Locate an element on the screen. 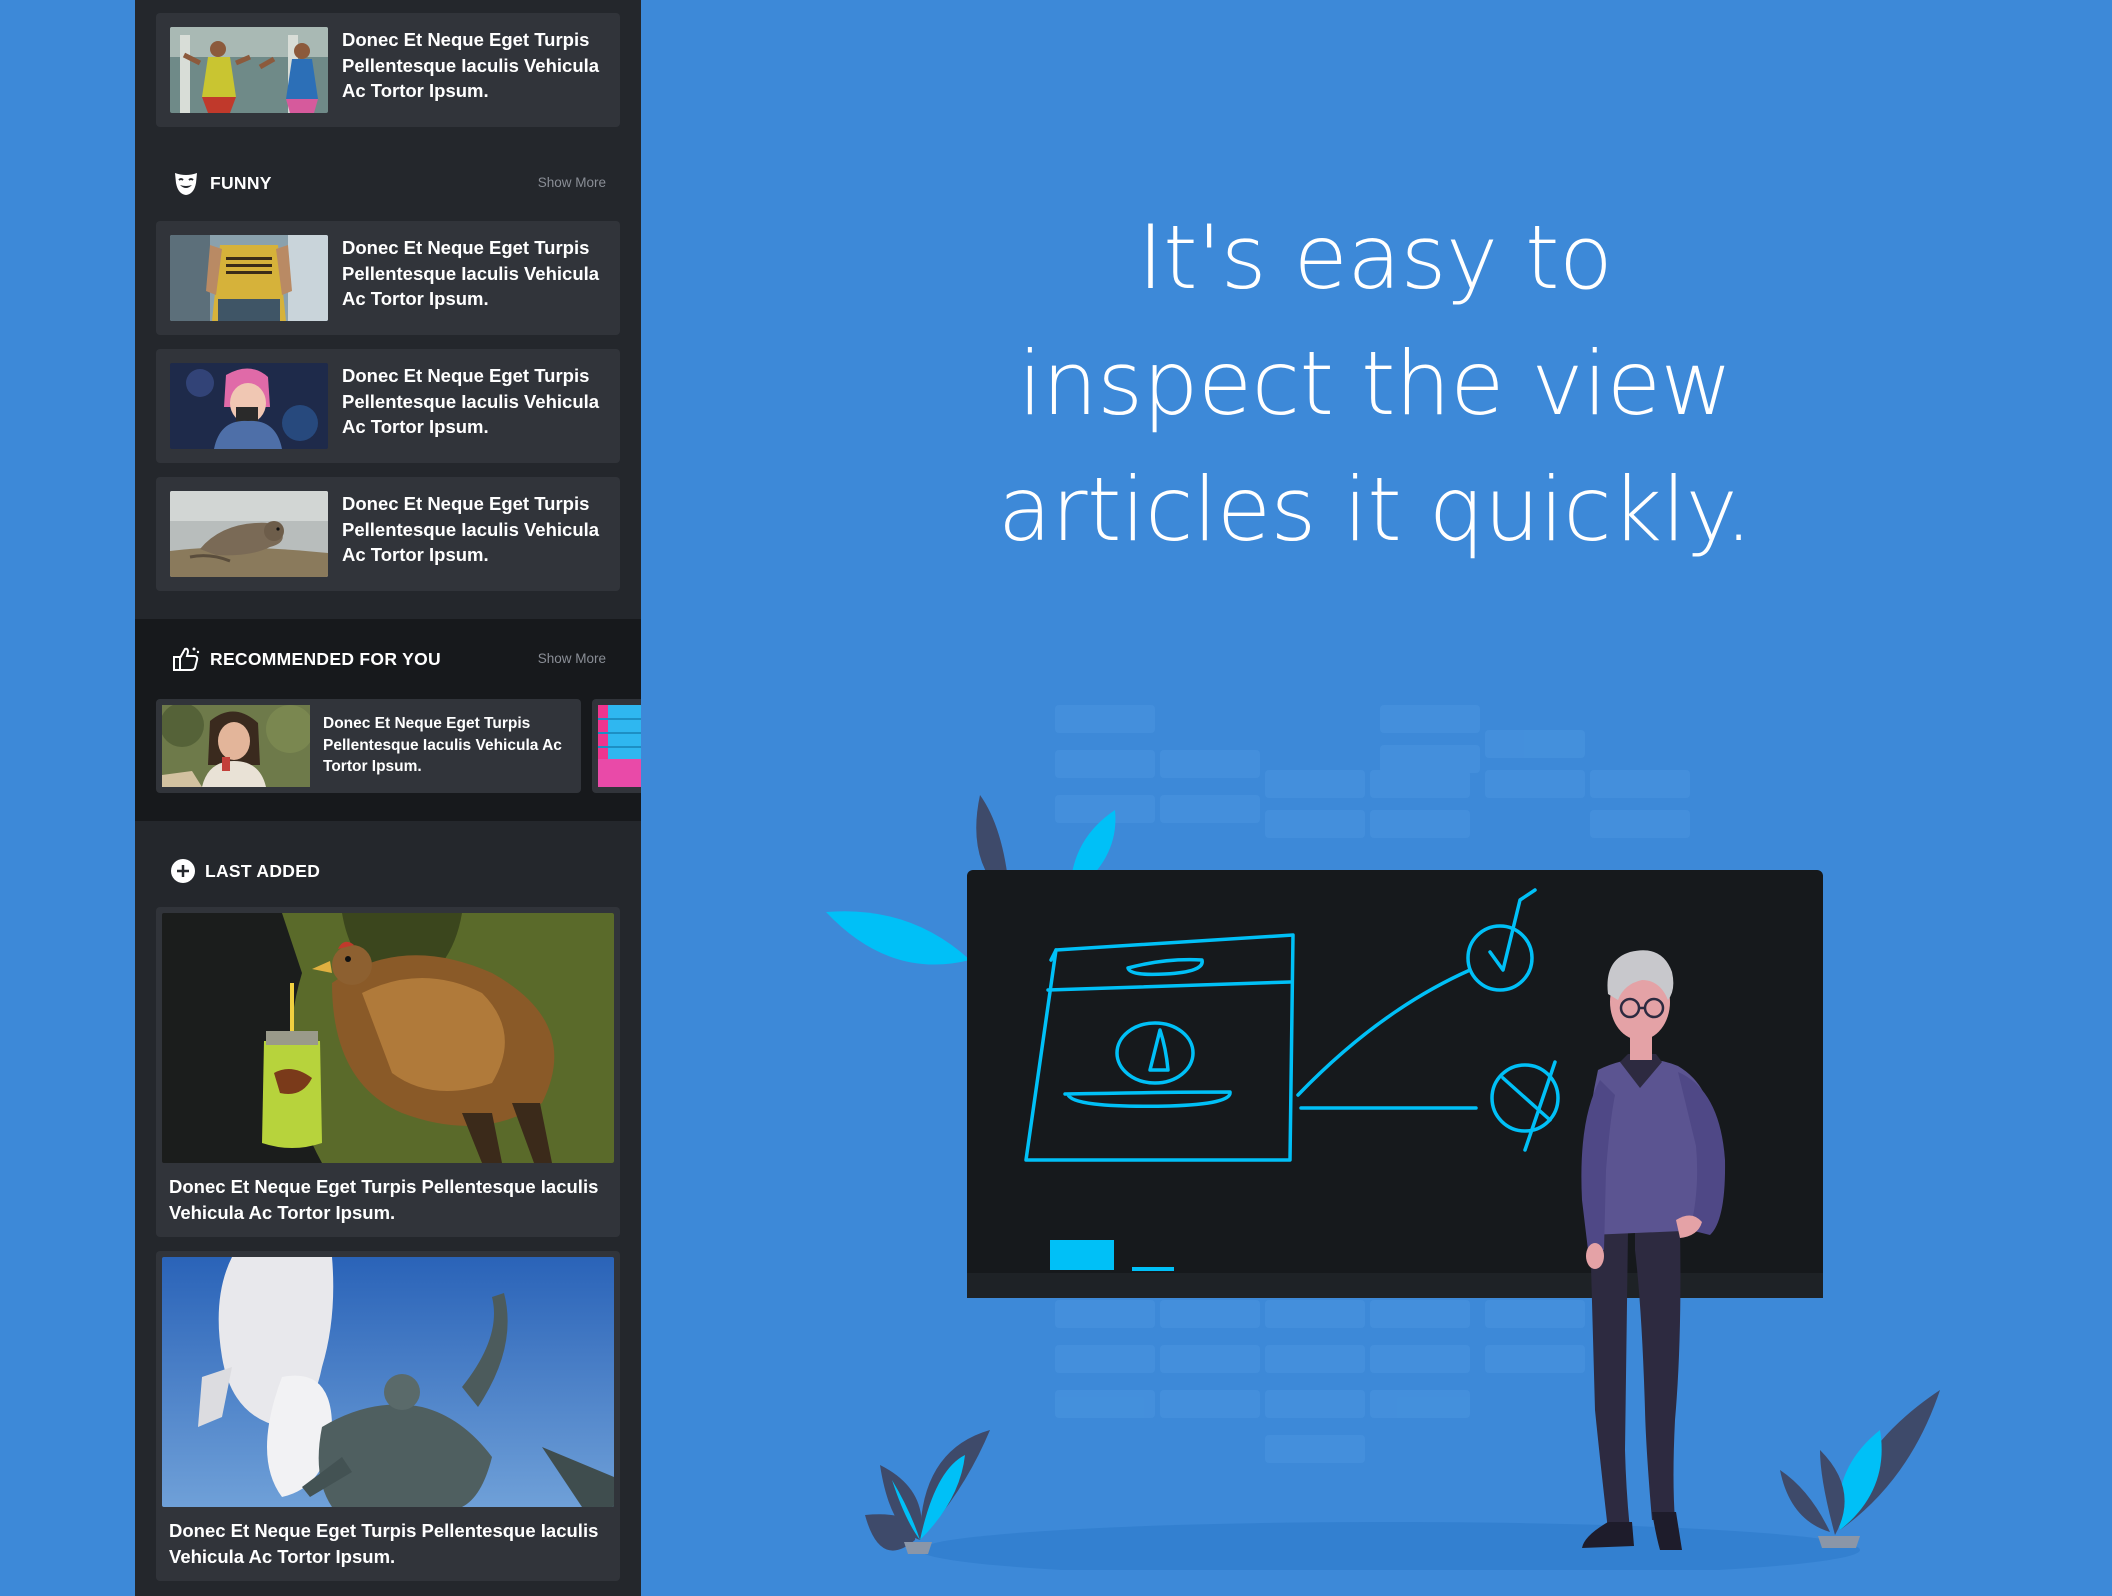 This screenshot has width=2112, height=1596. headline-line: inspect the view is located at coordinates (1375, 383).